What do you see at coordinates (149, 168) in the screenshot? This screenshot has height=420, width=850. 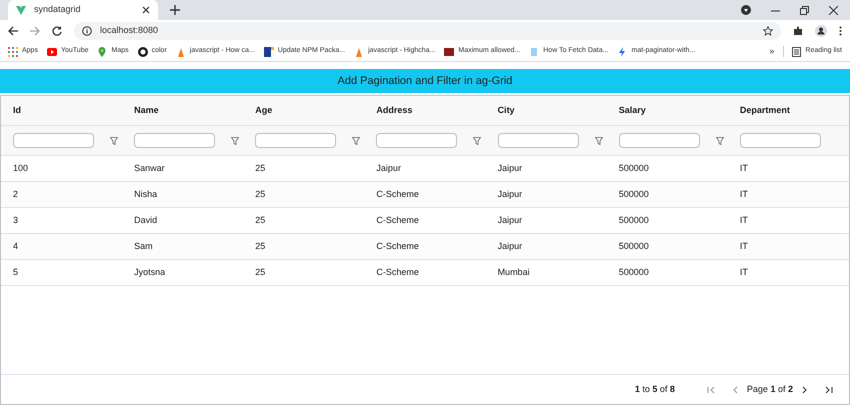 I see `table-cell-text: Sanwar` at bounding box center [149, 168].